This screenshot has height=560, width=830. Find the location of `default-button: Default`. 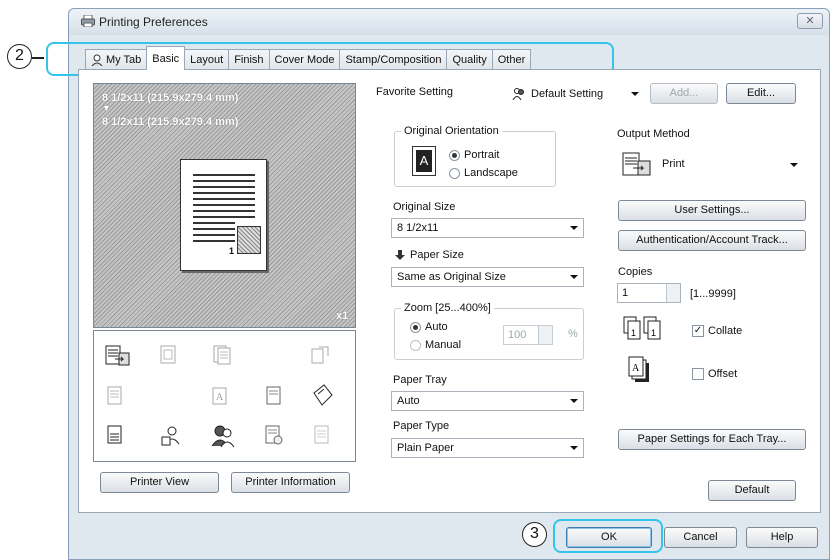

default-button: Default is located at coordinates (752, 490).